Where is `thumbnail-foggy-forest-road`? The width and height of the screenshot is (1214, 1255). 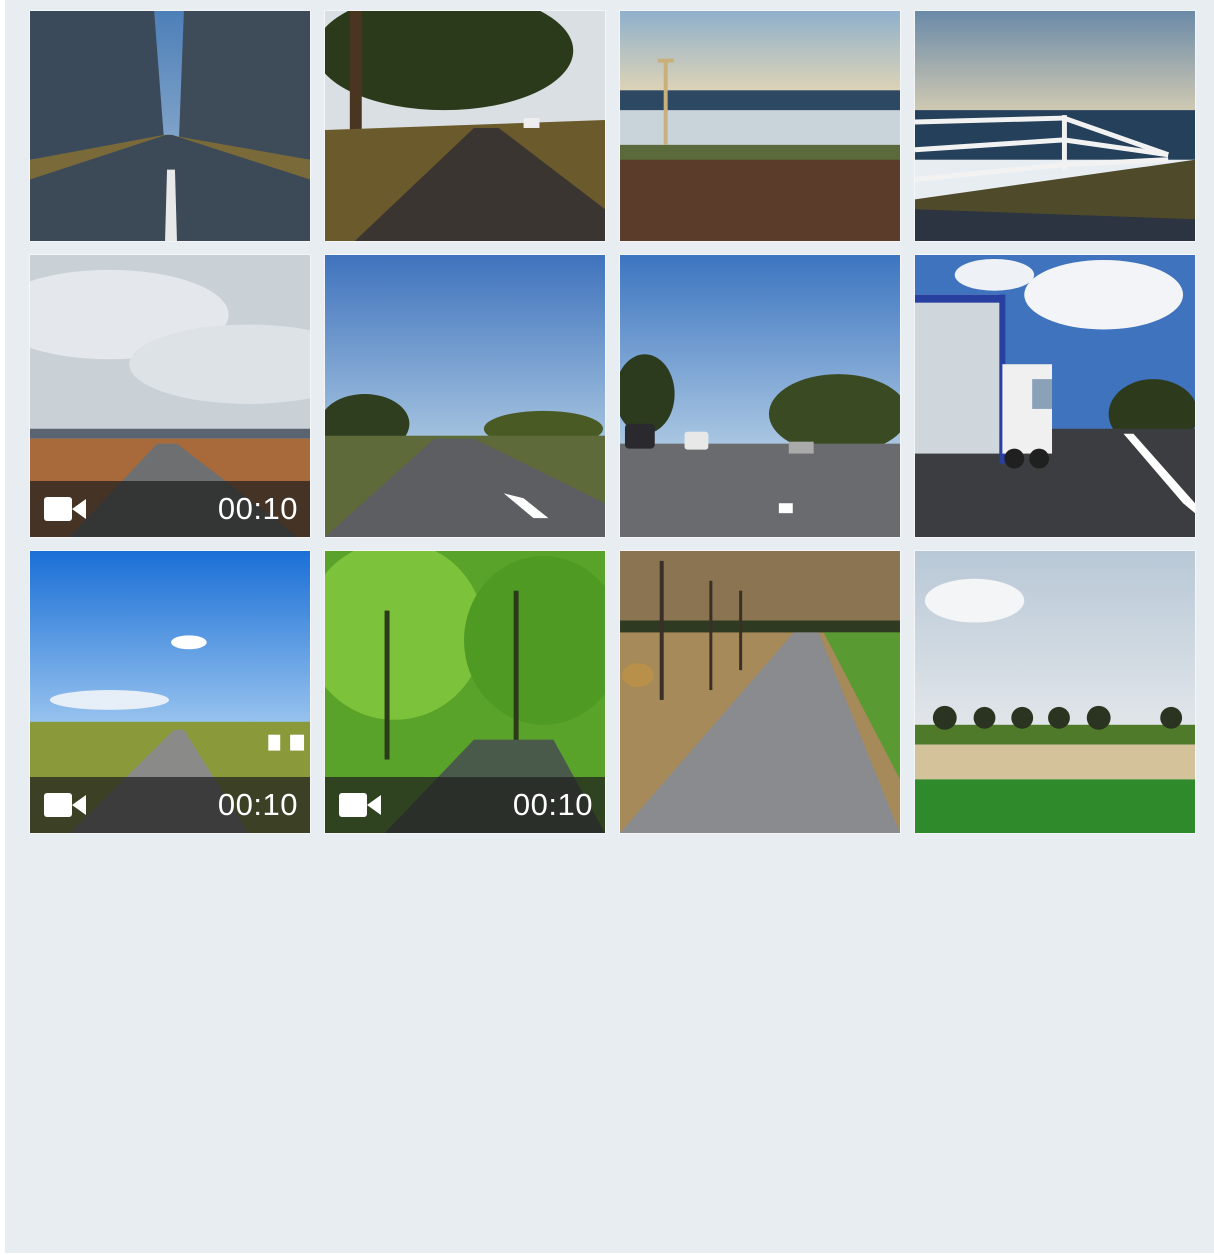
thumbnail-foggy-forest-road is located at coordinates (170, 126).